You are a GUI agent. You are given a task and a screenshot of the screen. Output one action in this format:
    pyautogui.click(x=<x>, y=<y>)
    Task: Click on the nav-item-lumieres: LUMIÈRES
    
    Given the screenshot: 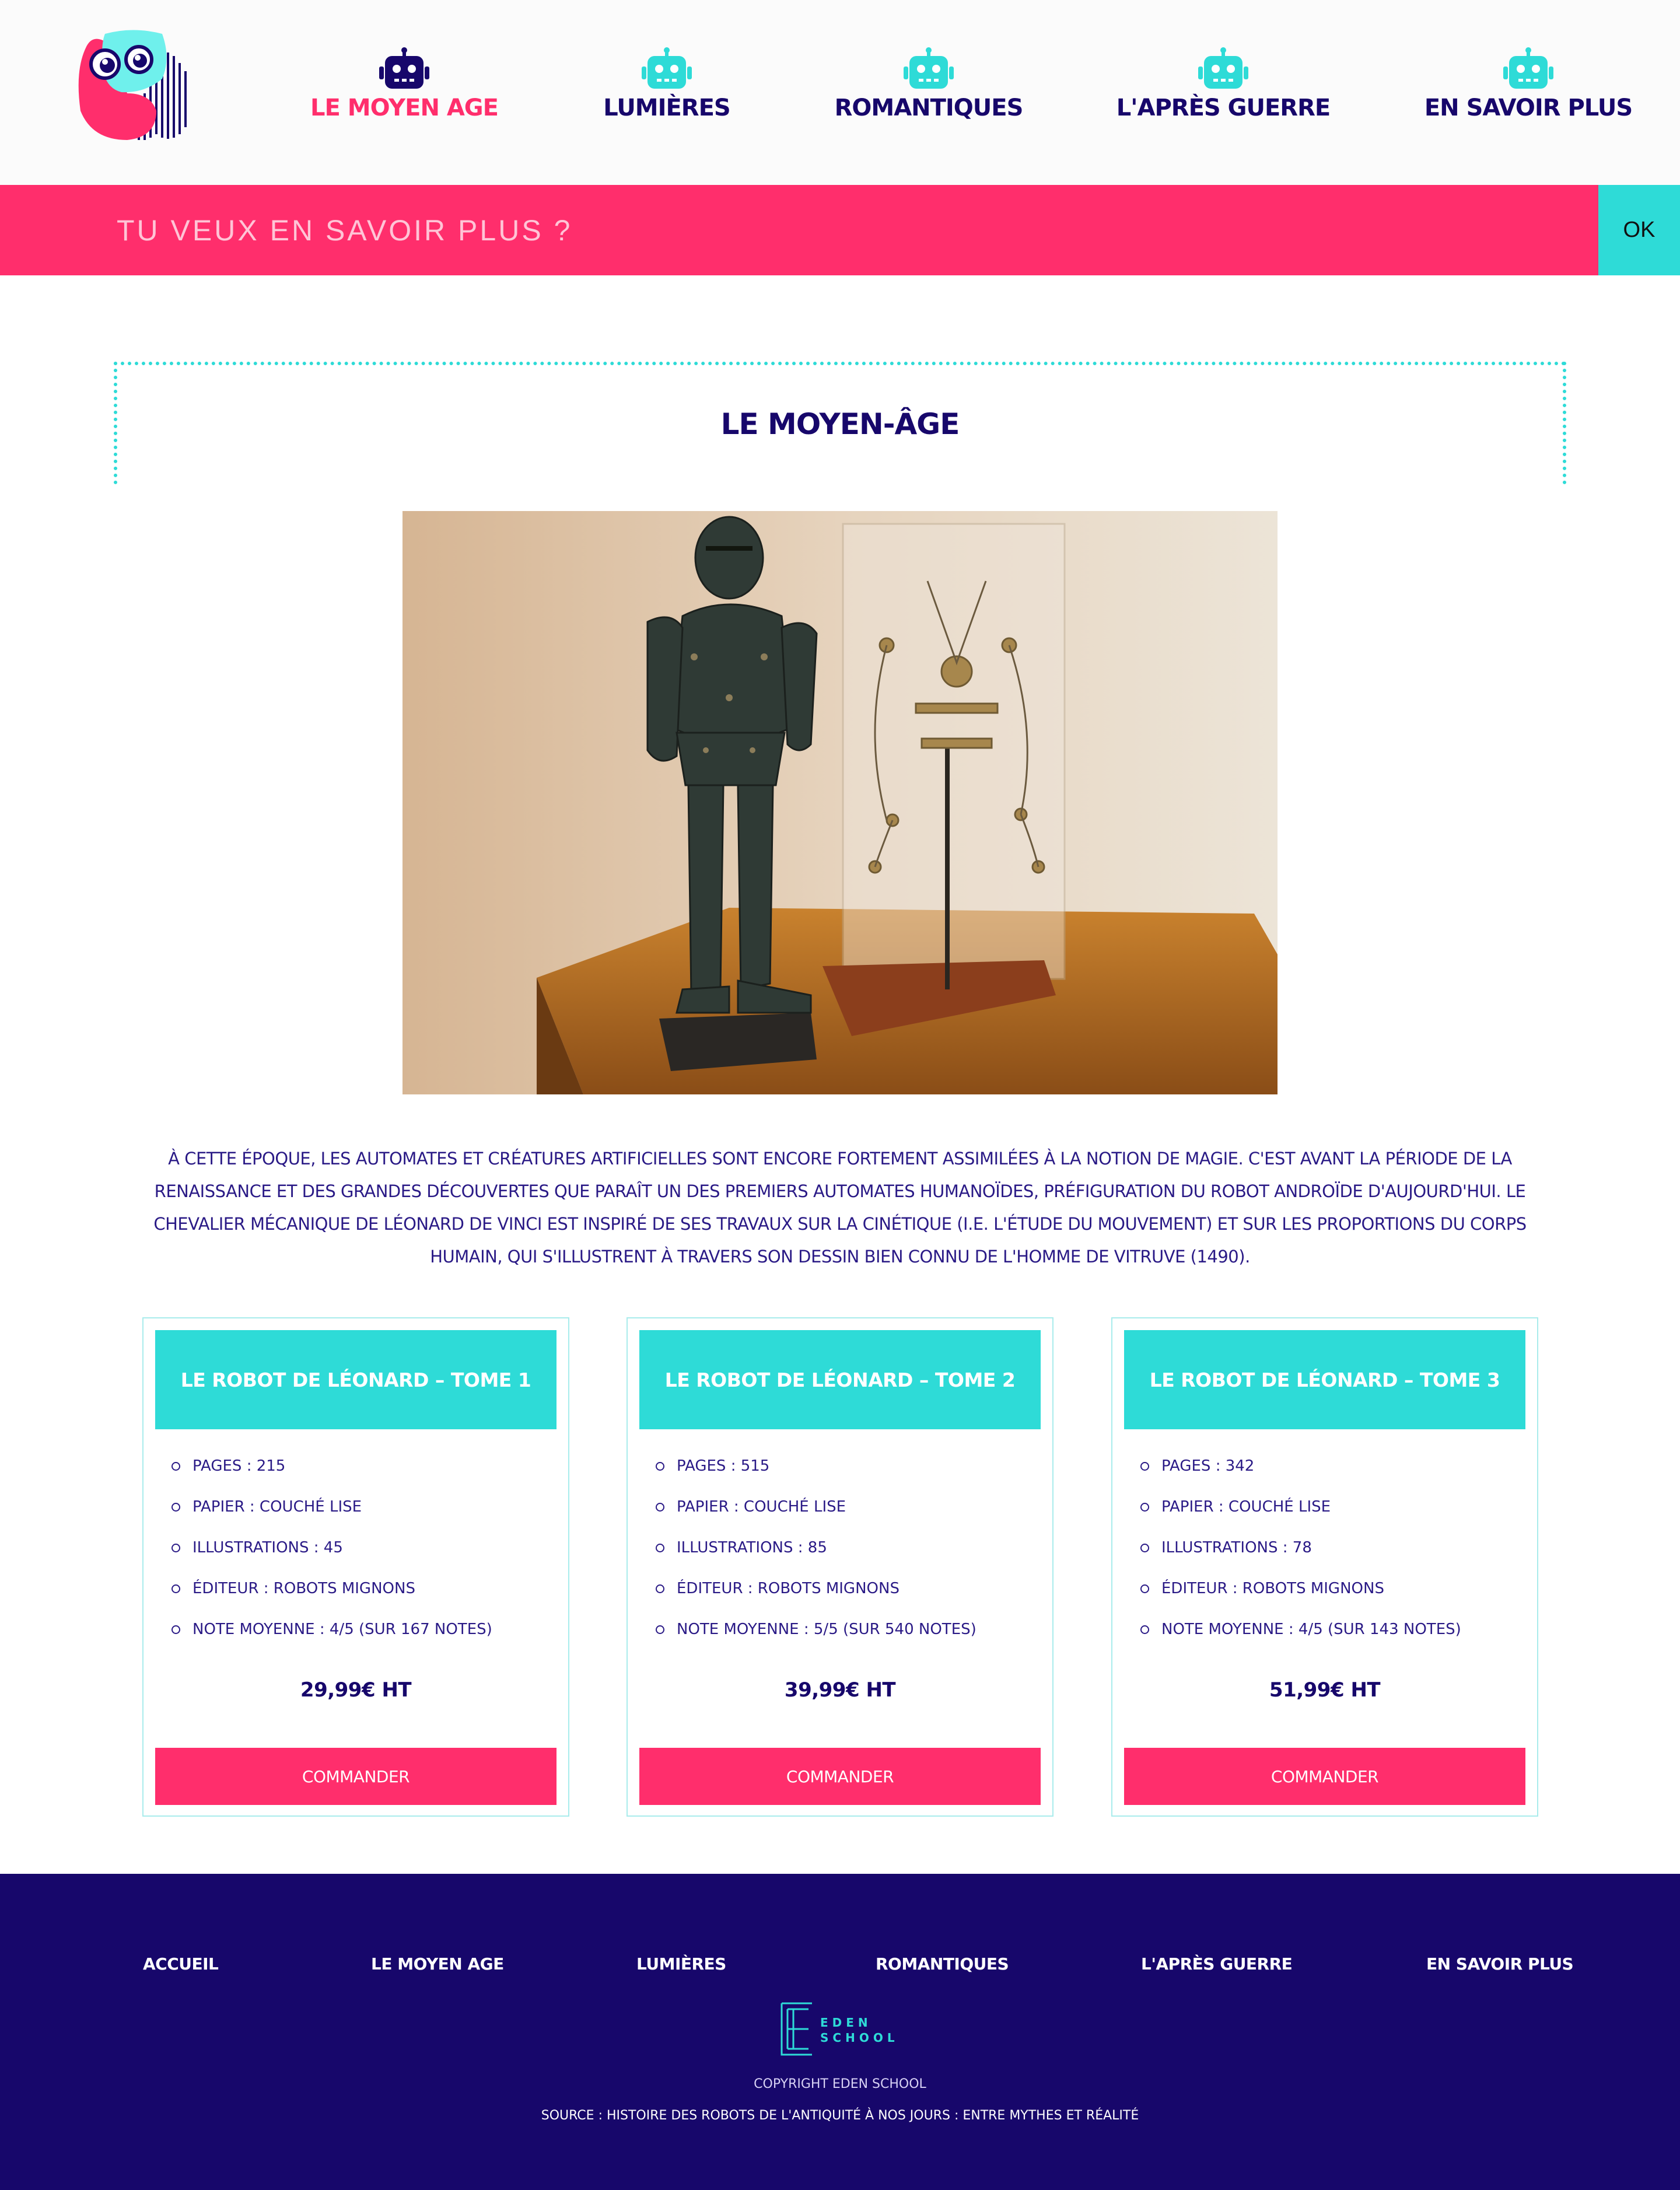 What is the action you would take?
    pyautogui.click(x=666, y=84)
    